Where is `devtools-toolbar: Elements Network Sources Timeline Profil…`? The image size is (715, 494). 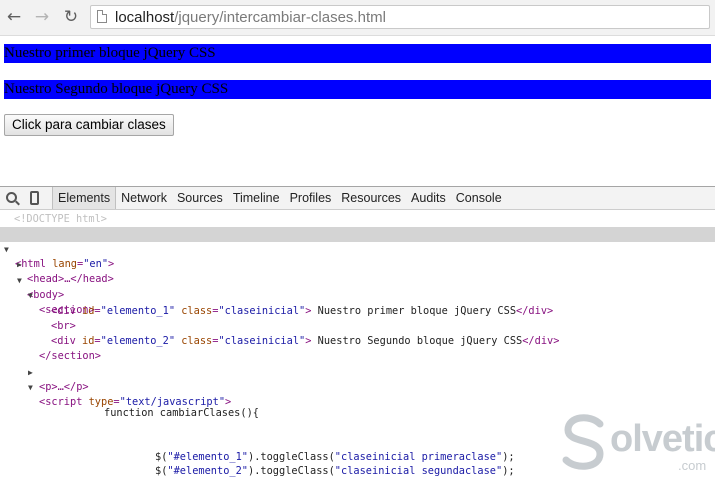 devtools-toolbar: Elements Network Sources Timeline Profil… is located at coordinates (357, 198).